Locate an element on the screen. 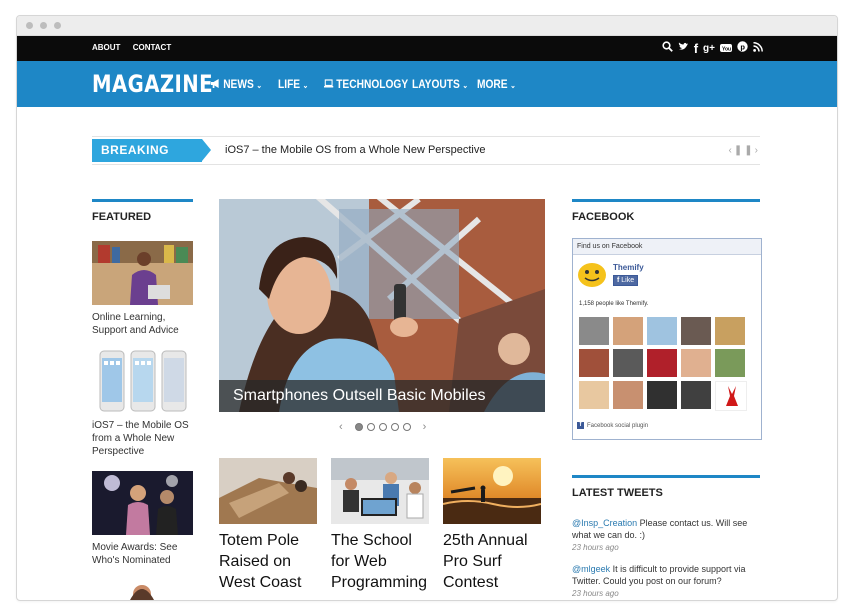 This screenshot has height=614, width=866. social-icons: f g+ You p is located at coordinates (712, 48).